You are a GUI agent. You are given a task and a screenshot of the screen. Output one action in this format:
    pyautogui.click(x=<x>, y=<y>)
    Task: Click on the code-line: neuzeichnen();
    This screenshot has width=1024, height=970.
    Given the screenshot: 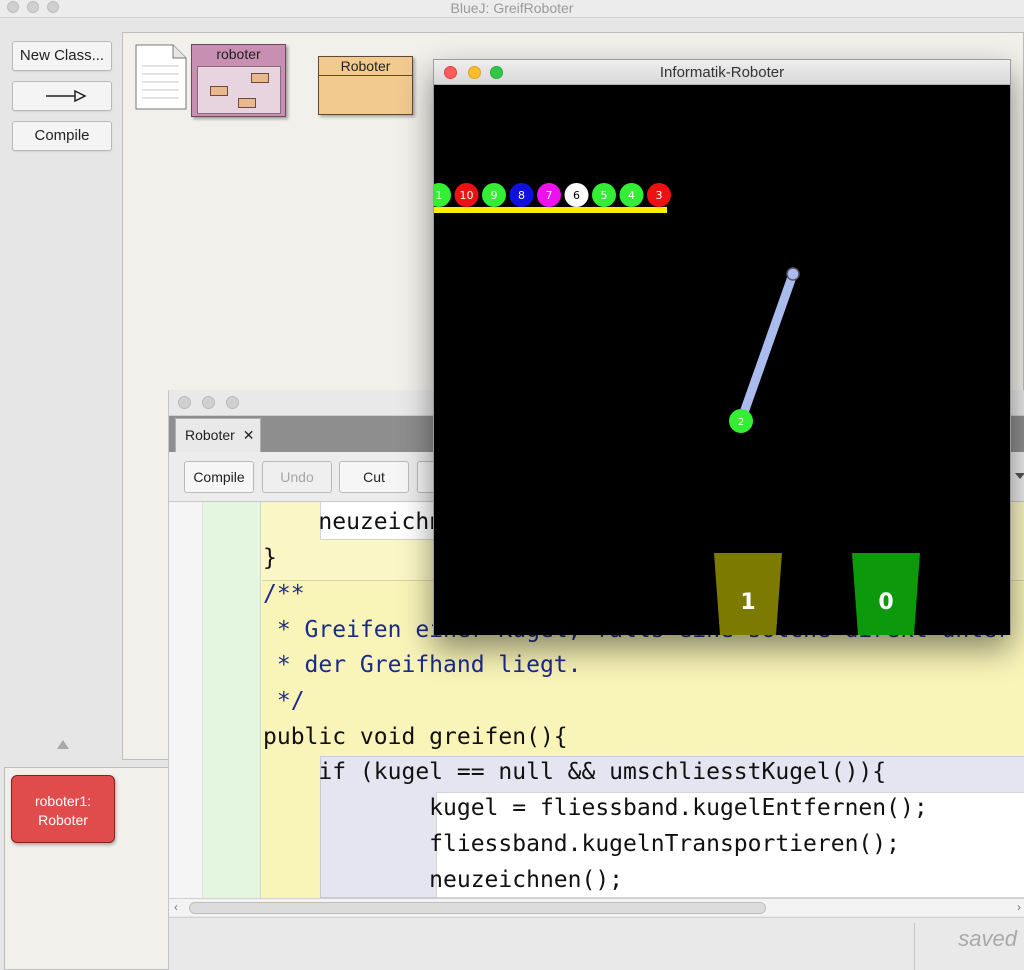 What is the action you would take?
    pyautogui.click(x=443, y=880)
    